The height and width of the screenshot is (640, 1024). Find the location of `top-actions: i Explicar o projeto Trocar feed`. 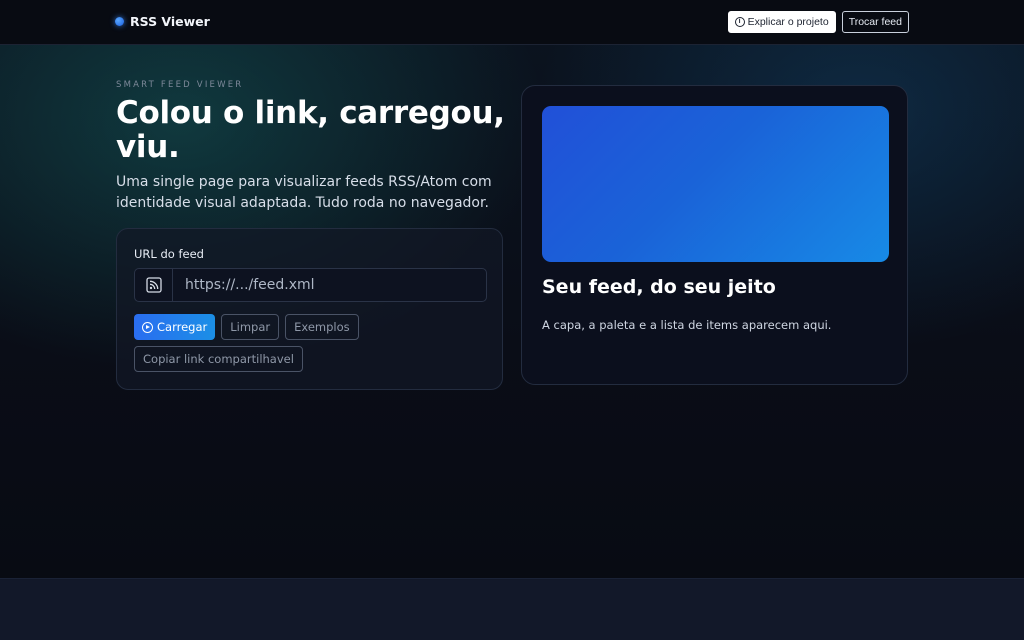

top-actions: i Explicar o projeto Trocar feed is located at coordinates (818, 22).